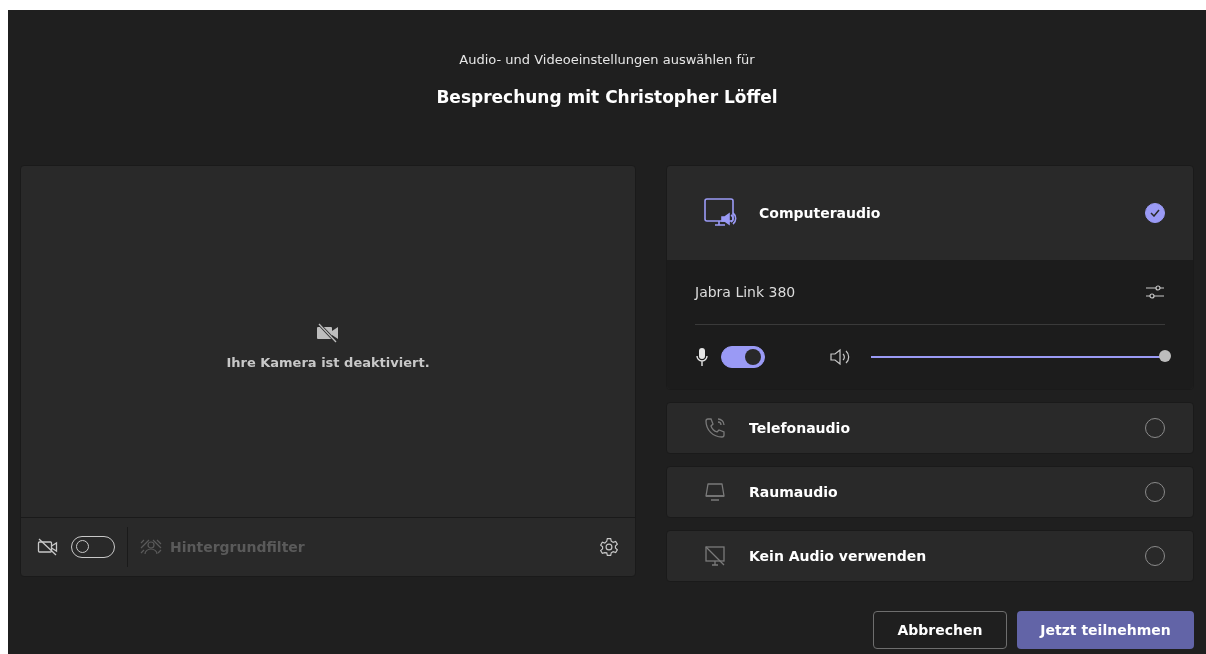  I want to click on microphone-toggle, so click(743, 357).